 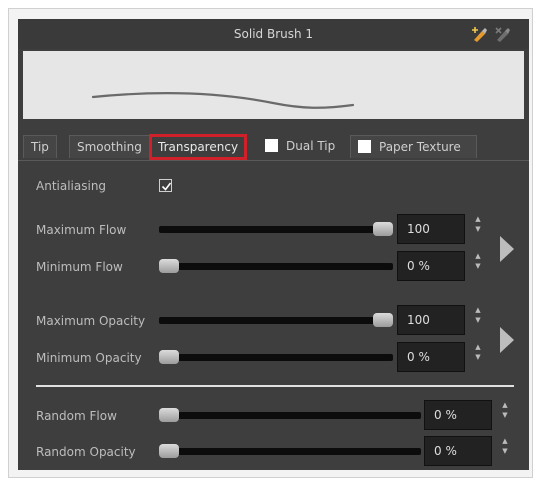 I want to click on random-flow-slider-thumb, so click(x=169, y=415).